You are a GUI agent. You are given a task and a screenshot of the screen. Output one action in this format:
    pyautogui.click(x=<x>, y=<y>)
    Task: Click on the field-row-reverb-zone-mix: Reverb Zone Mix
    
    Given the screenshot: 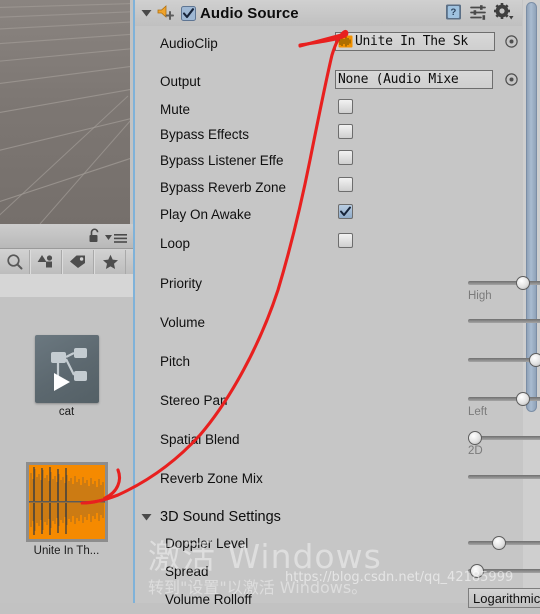 What is the action you would take?
    pyautogui.click(x=328, y=478)
    